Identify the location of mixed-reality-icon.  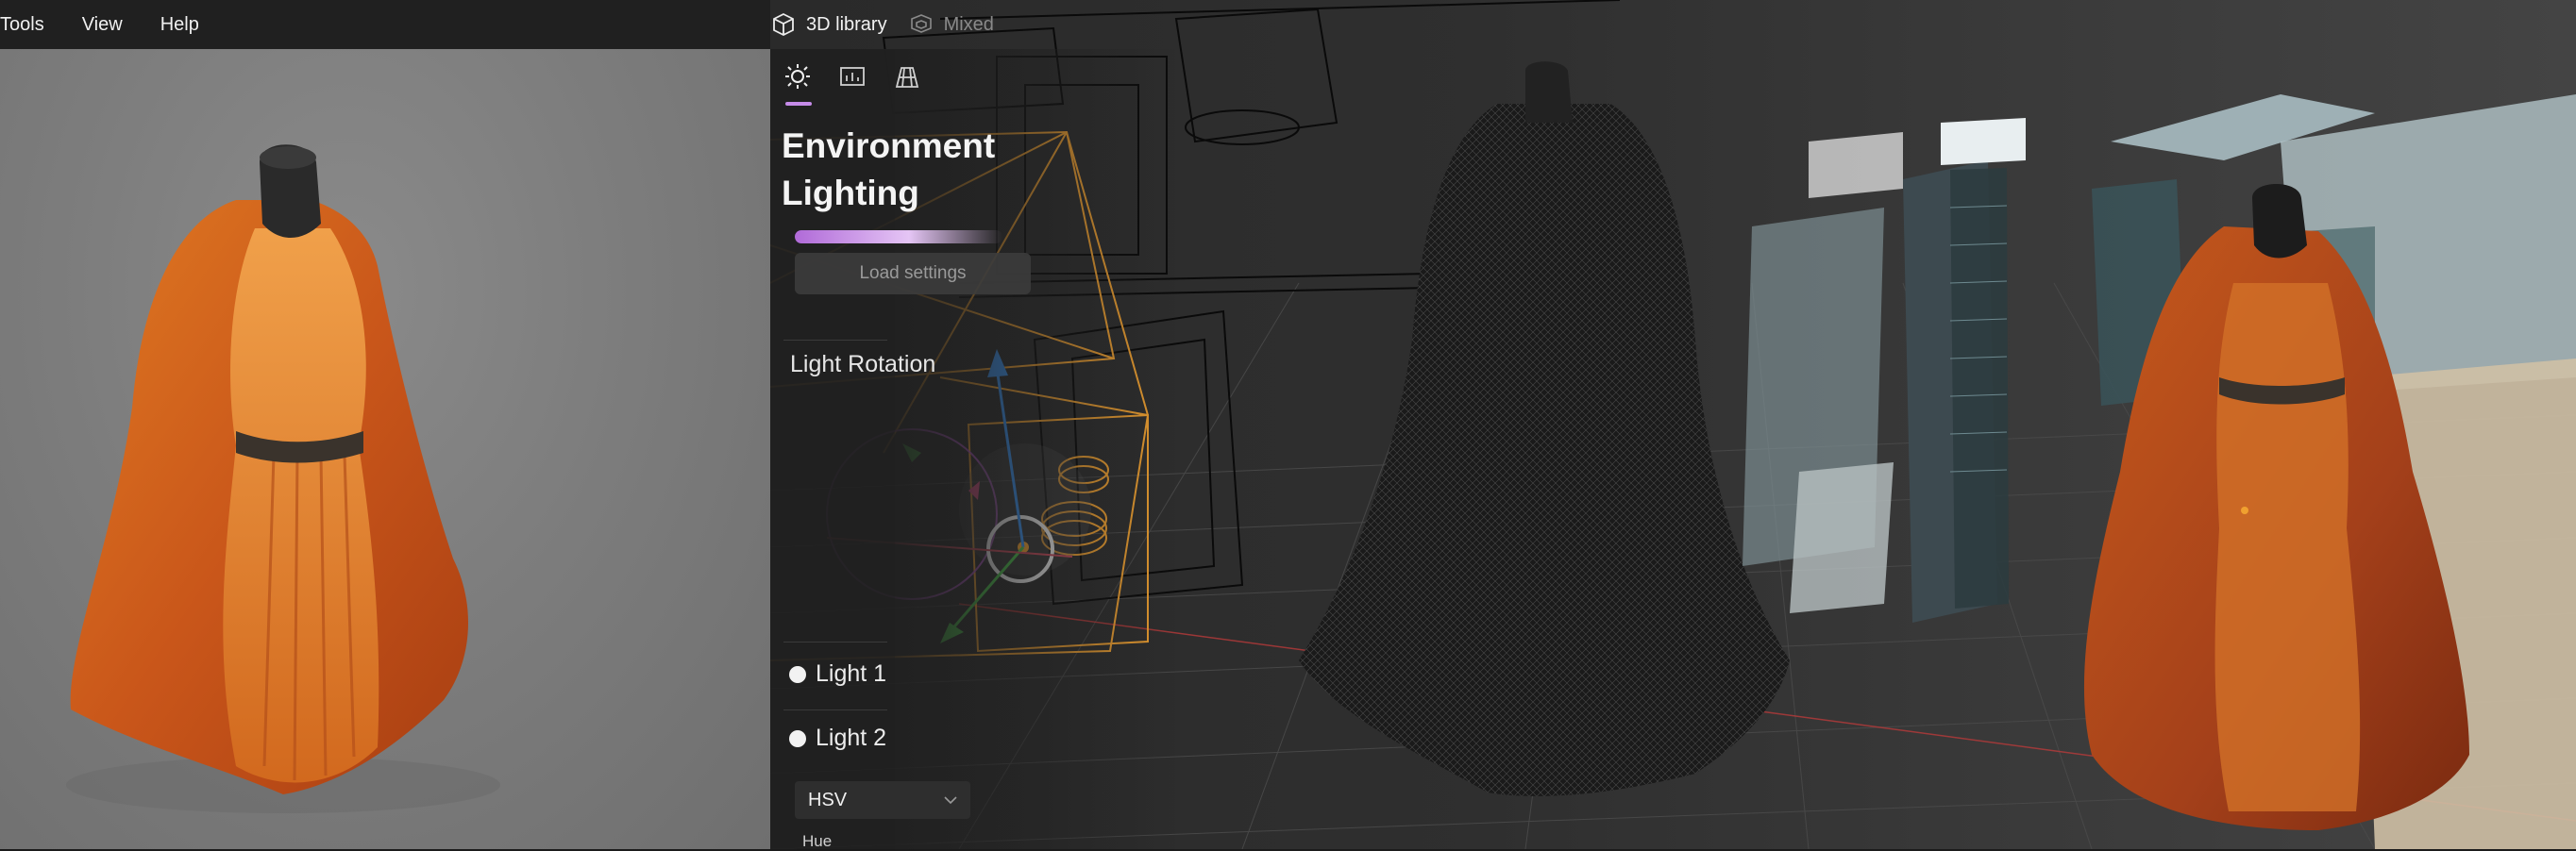
(921, 23).